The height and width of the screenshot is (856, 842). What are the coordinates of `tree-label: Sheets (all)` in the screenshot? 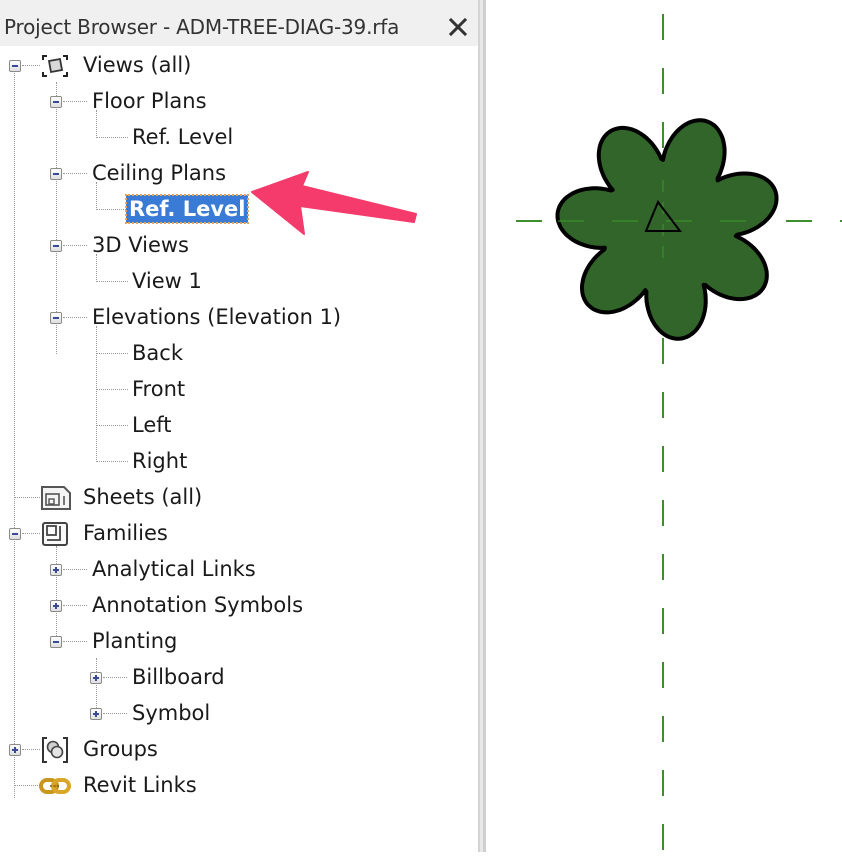 It's located at (143, 497).